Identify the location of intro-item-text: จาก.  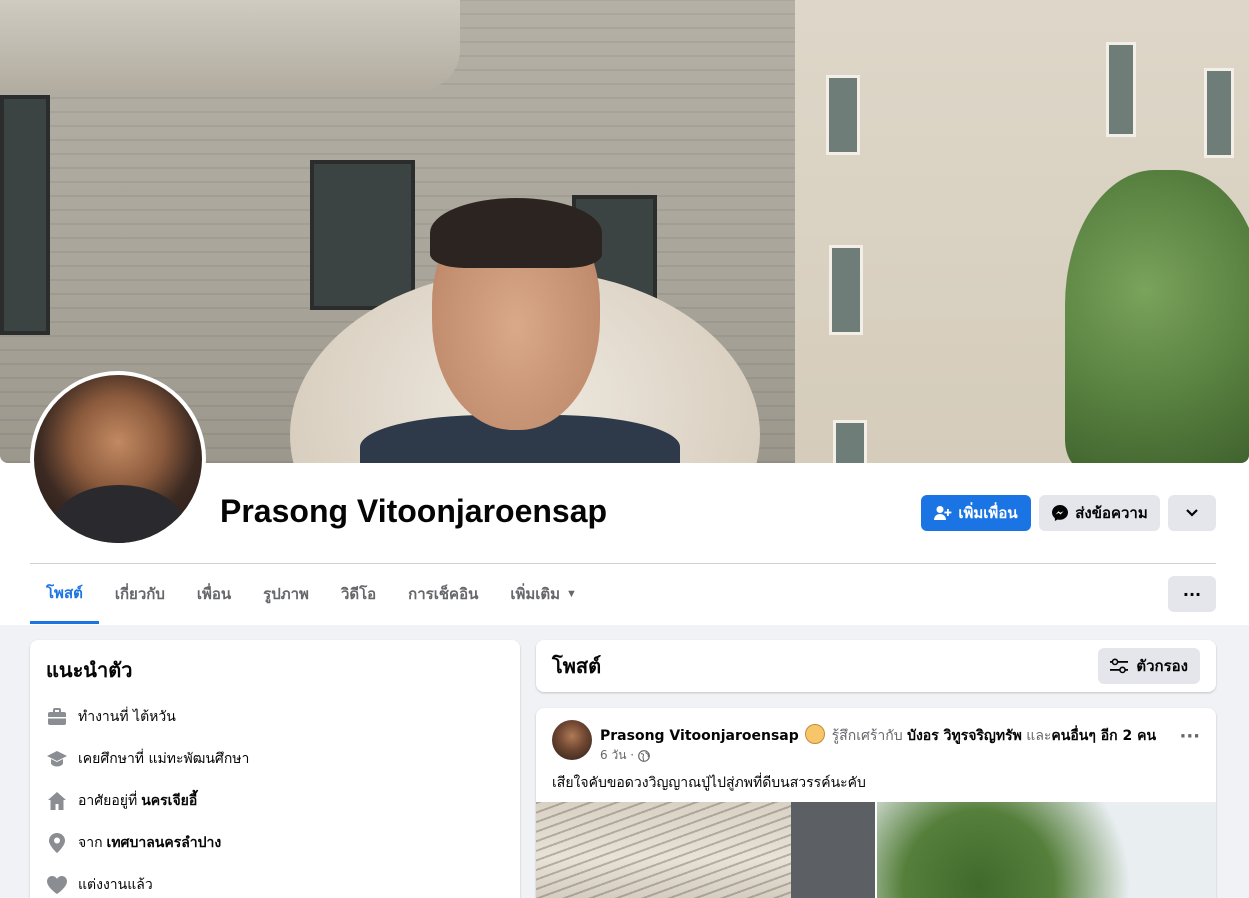
(90, 843).